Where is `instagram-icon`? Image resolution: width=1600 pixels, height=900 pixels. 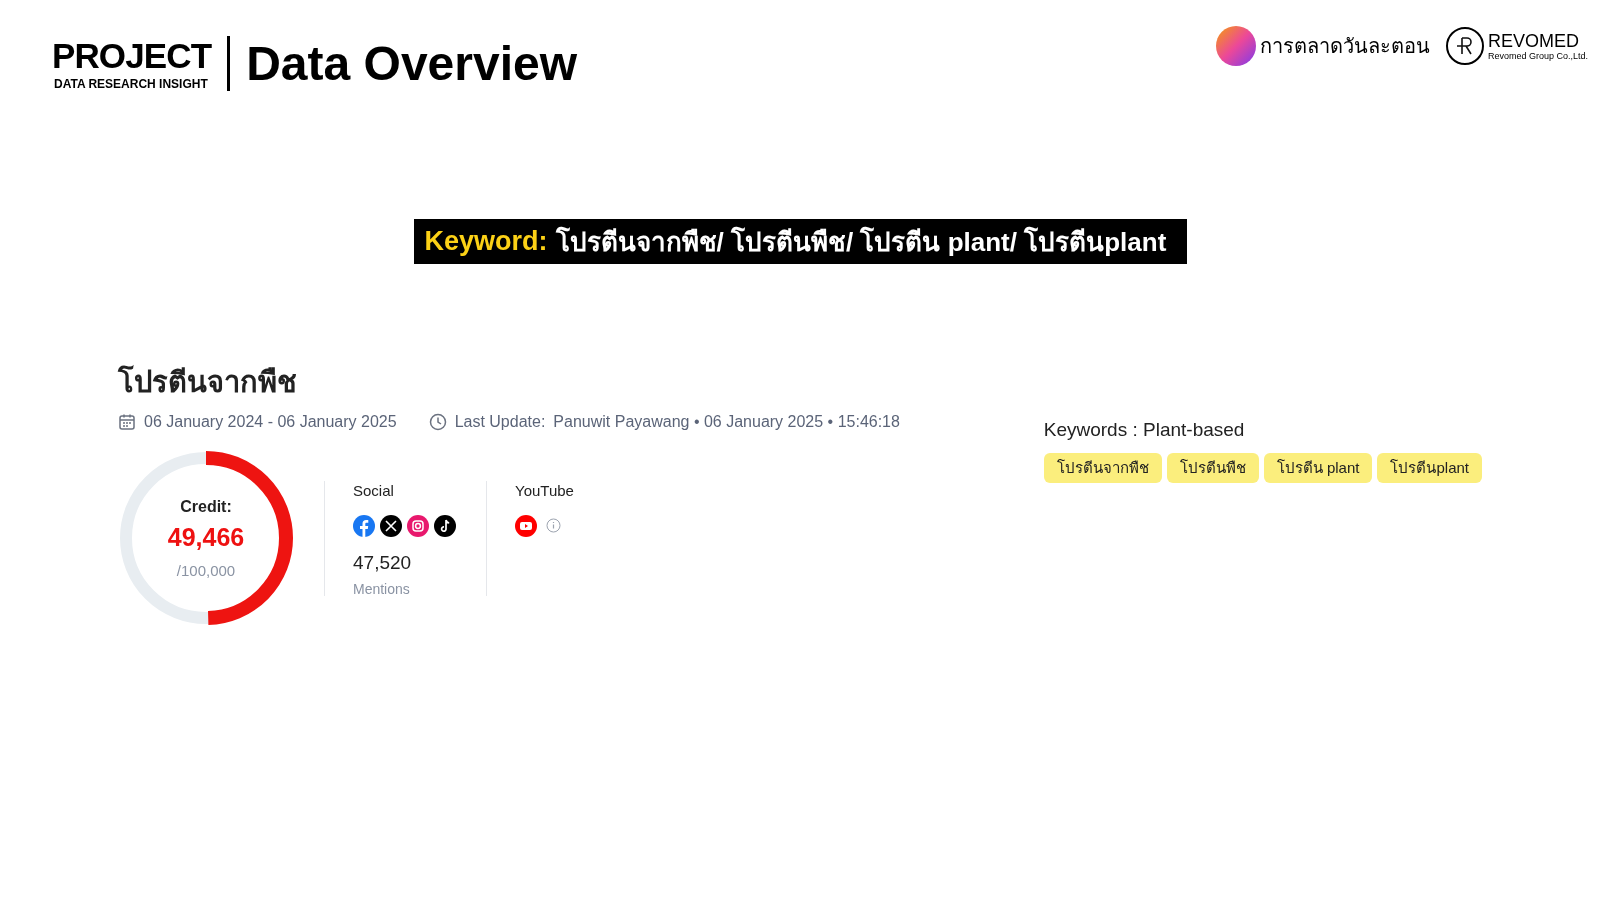
instagram-icon is located at coordinates (418, 525).